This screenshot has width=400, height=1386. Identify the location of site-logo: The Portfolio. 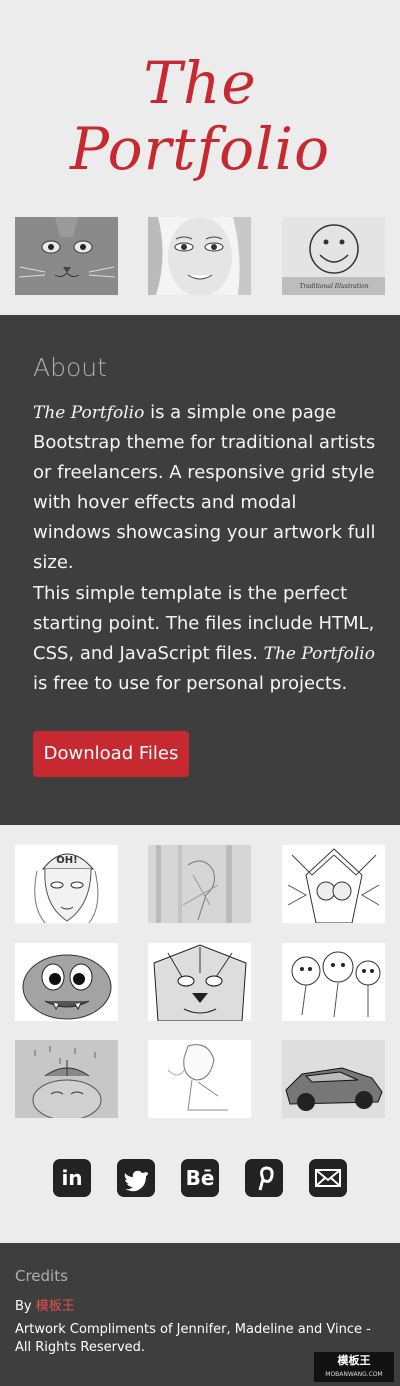
(200, 116).